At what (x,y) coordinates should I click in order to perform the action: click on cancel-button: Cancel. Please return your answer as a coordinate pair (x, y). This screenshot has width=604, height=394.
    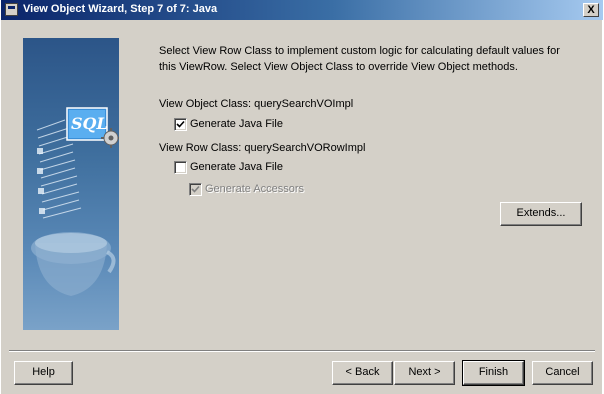
    Looking at the image, I should click on (562, 373).